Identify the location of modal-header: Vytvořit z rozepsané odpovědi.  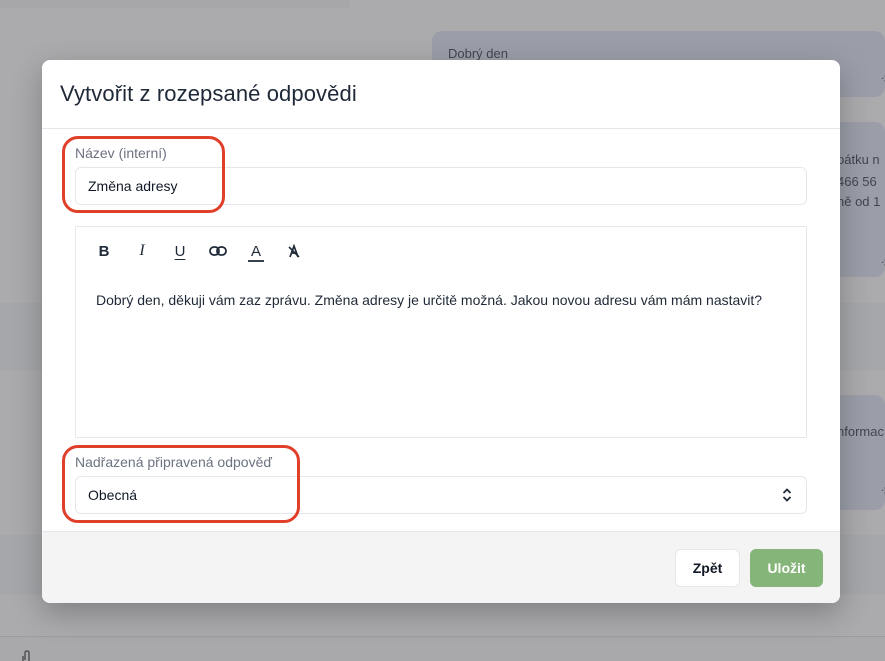
(441, 94).